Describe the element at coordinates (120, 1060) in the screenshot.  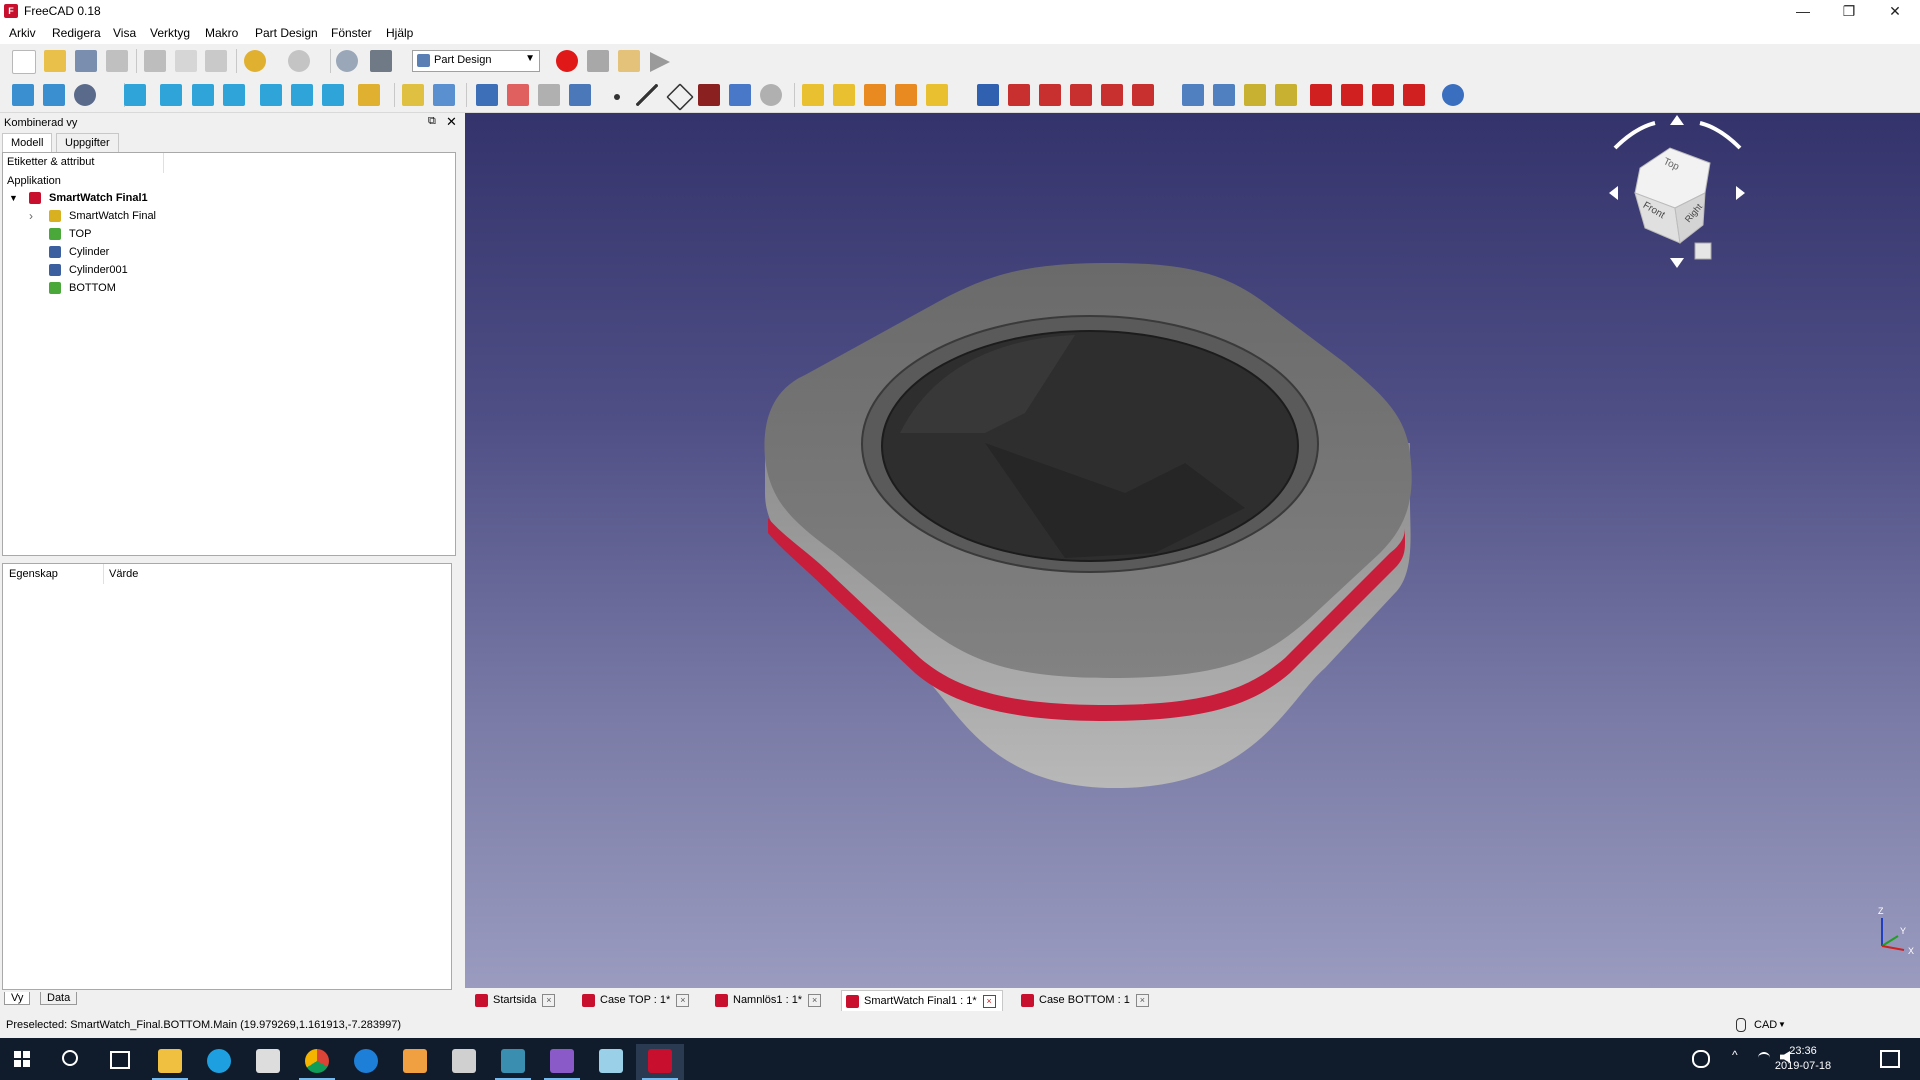
I see `task-view-icon` at that location.